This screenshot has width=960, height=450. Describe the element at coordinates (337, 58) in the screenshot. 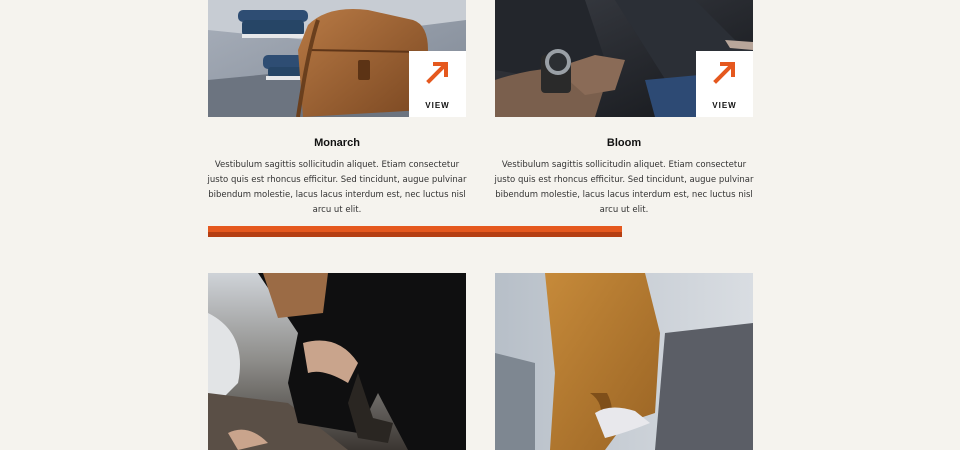

I see `product-image-monarch: VIEW` at that location.